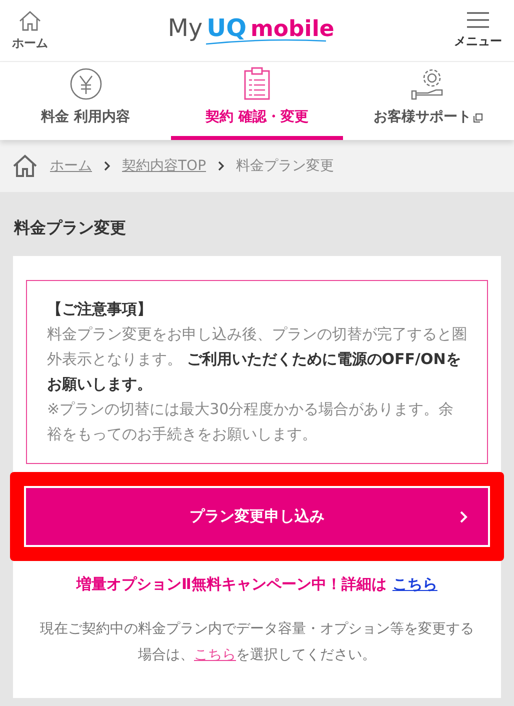  What do you see at coordinates (285, 166) in the screenshot?
I see `breadcrumb-current: 料金プラン変更` at bounding box center [285, 166].